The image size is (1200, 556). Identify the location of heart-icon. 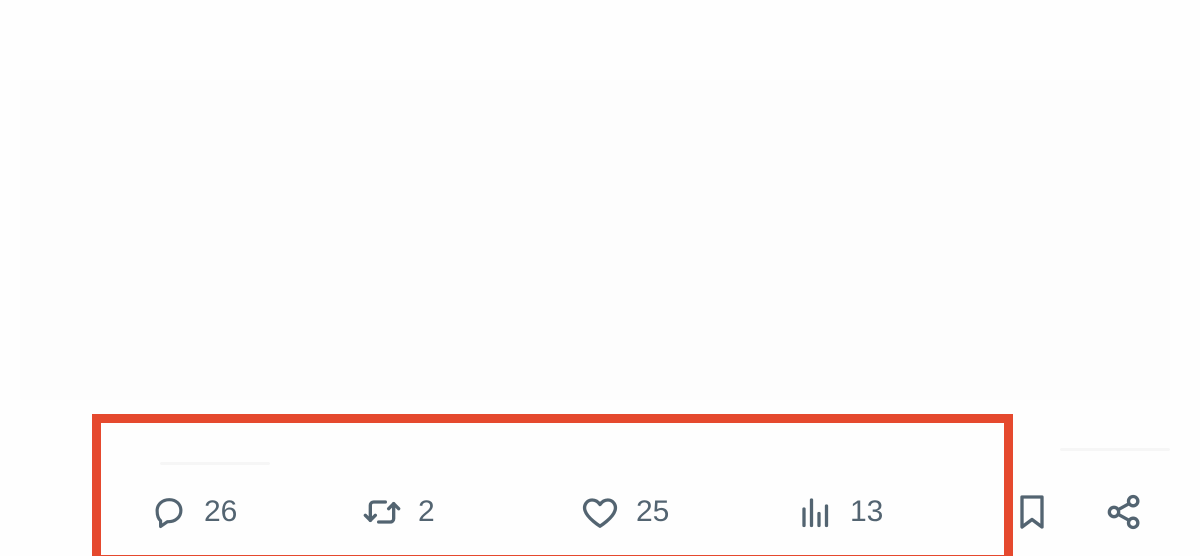
(600, 512).